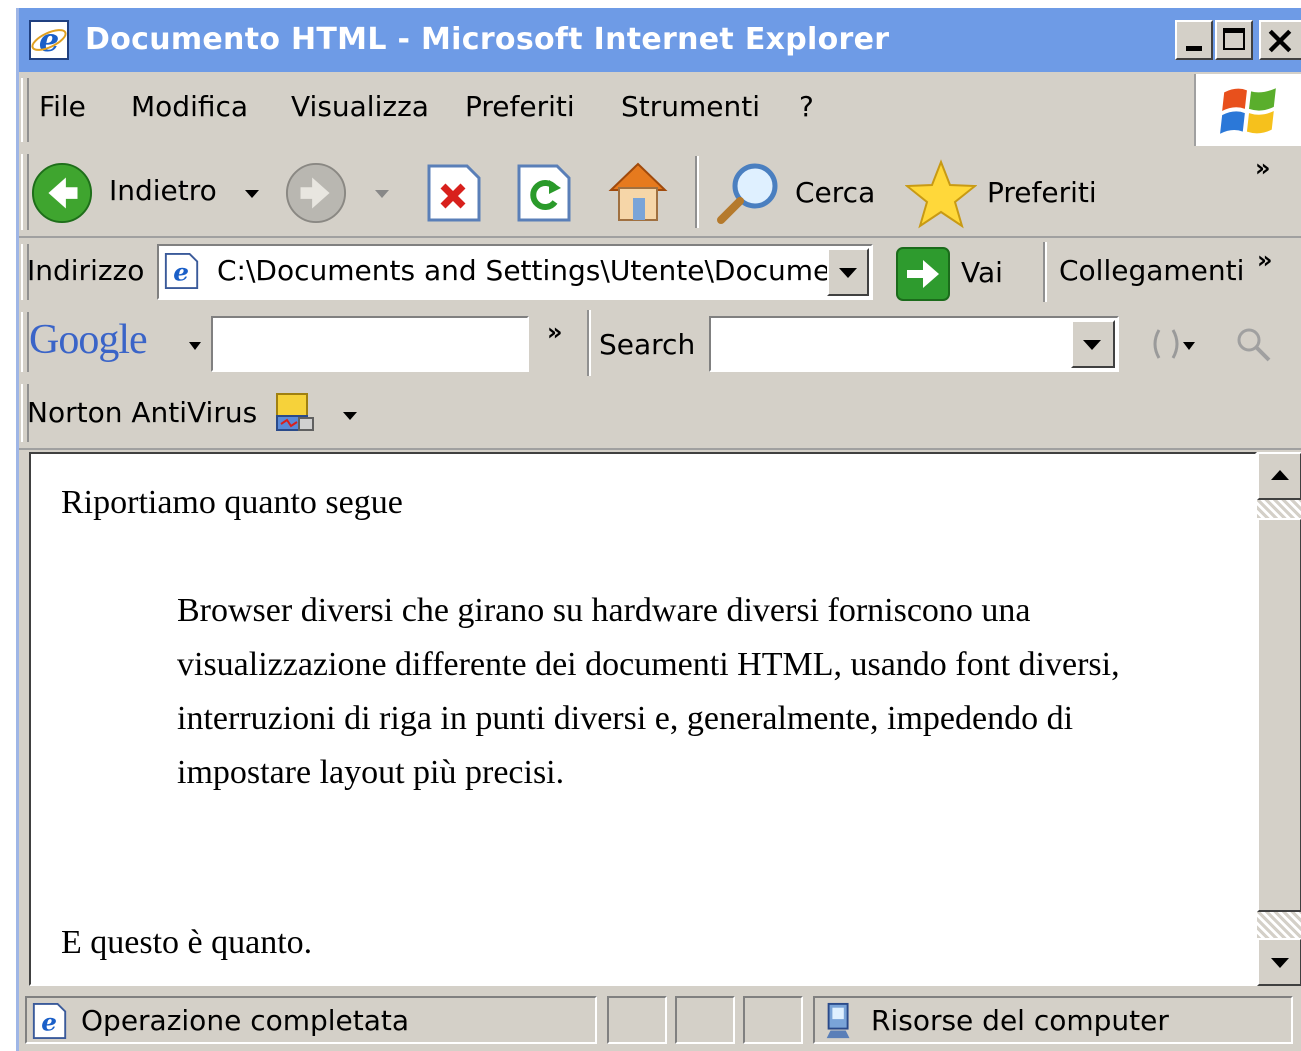 The width and height of the screenshot is (1301, 1051). I want to click on back-dropdown-icon, so click(252, 194).